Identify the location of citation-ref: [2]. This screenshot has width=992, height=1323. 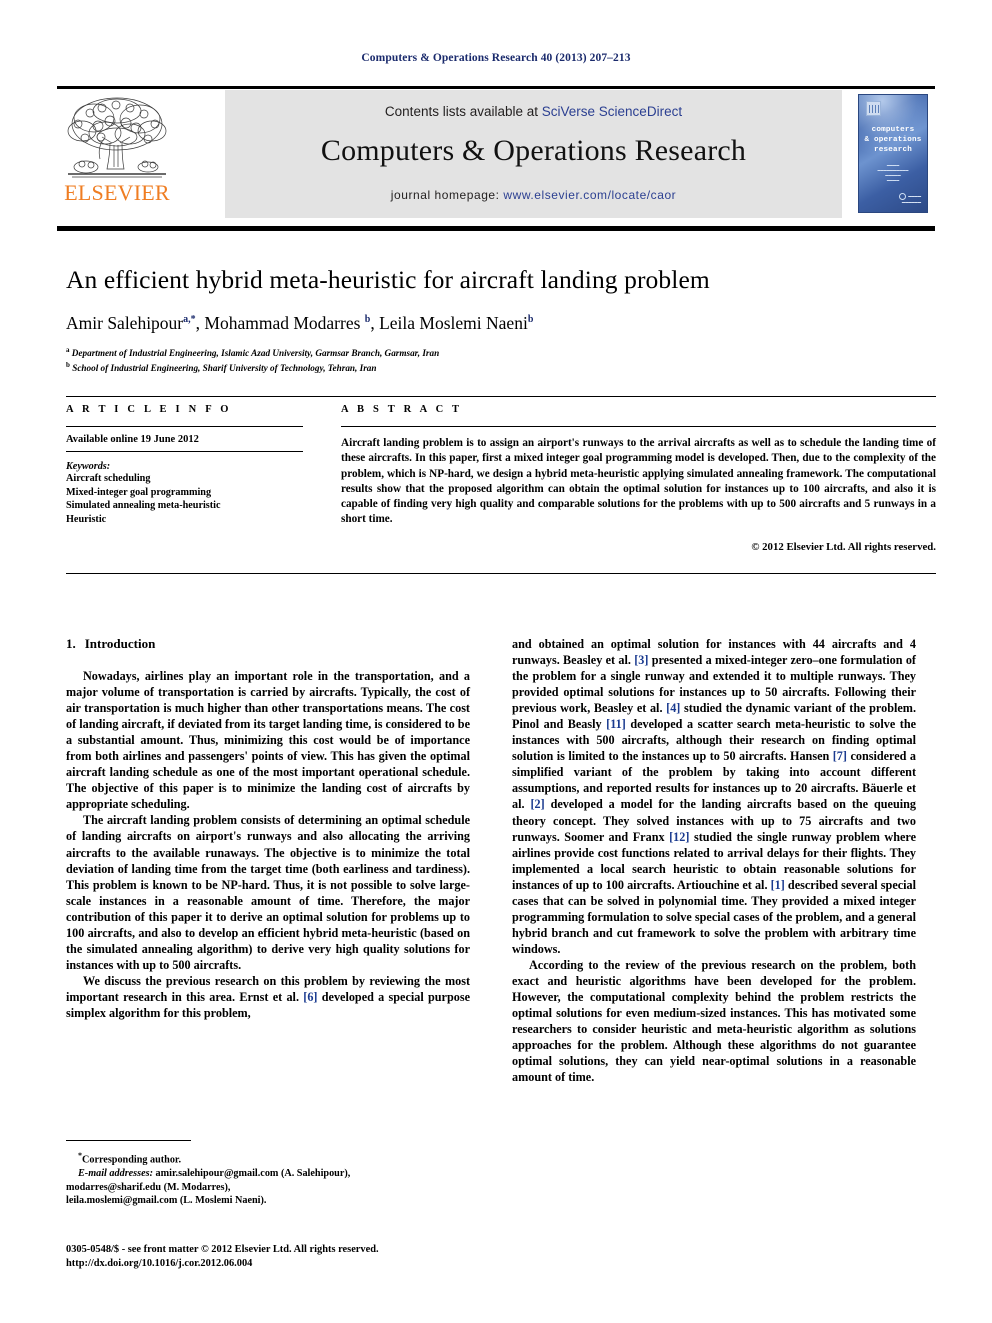
(537, 804).